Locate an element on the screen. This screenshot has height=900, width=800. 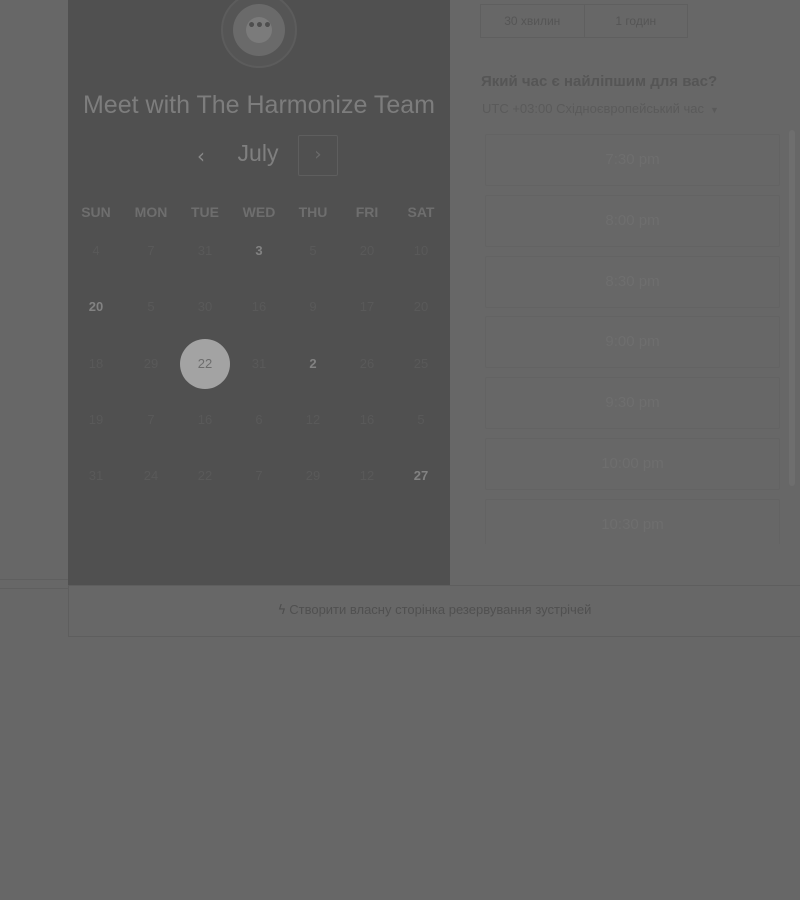
calendar-day: 9 is located at coordinates (313, 307).